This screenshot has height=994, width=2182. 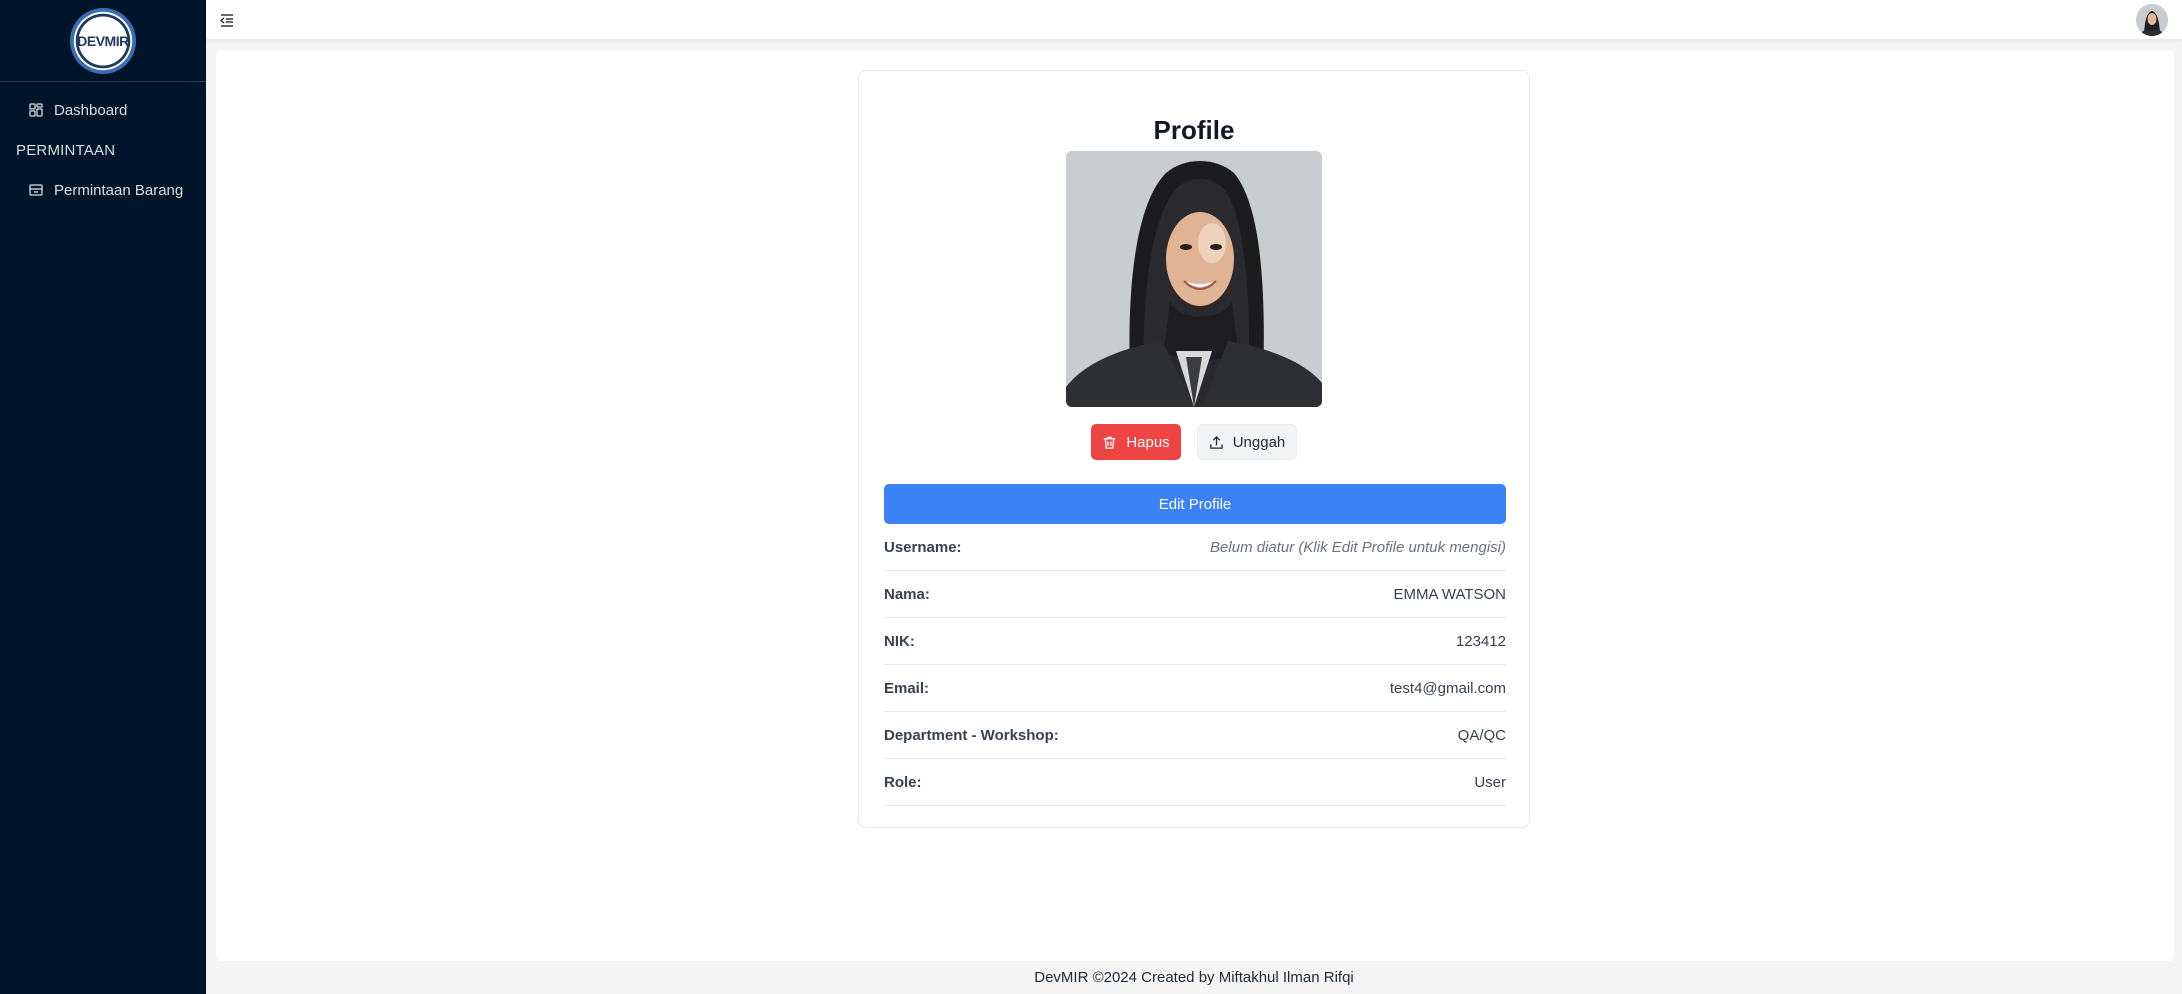 I want to click on logo-area: DEVMIR, so click(x=103, y=41).